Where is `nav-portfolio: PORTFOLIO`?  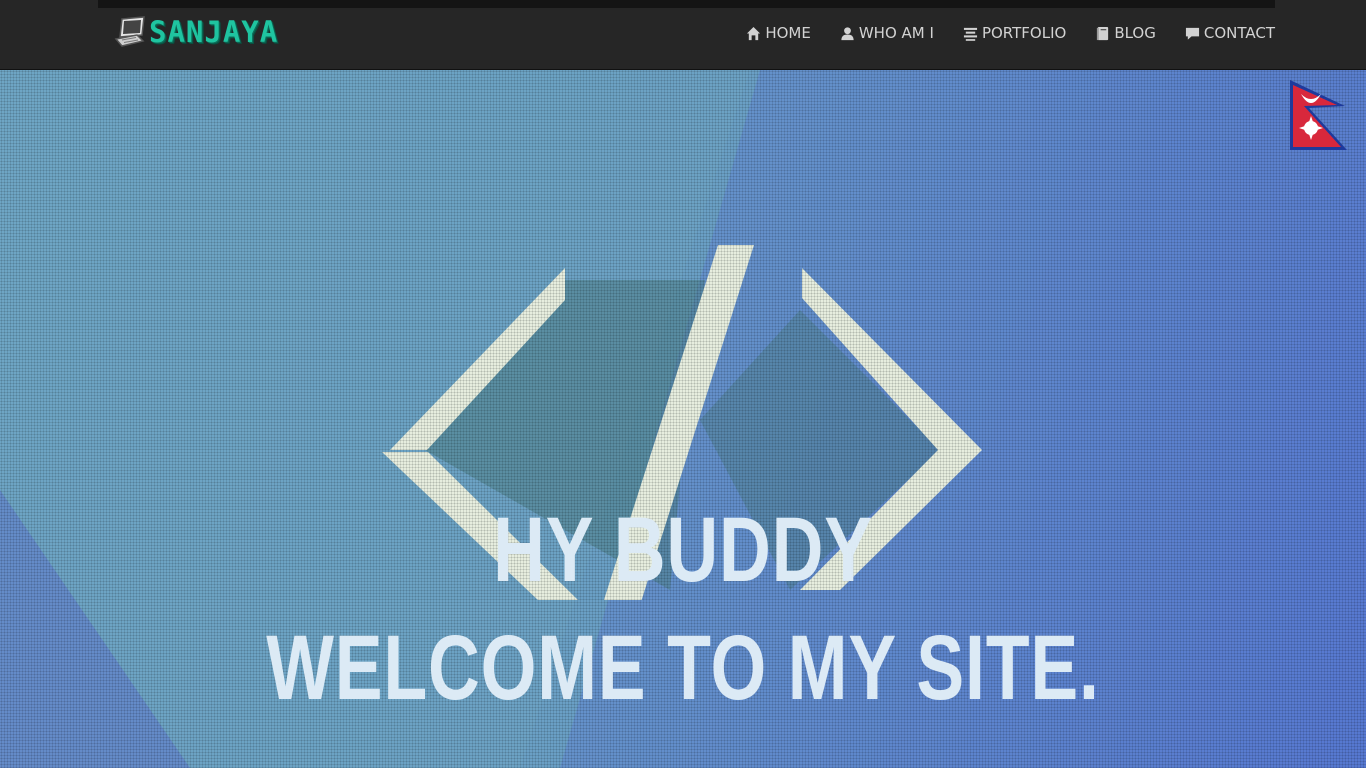
nav-portfolio: PORTFOLIO is located at coordinates (1014, 33).